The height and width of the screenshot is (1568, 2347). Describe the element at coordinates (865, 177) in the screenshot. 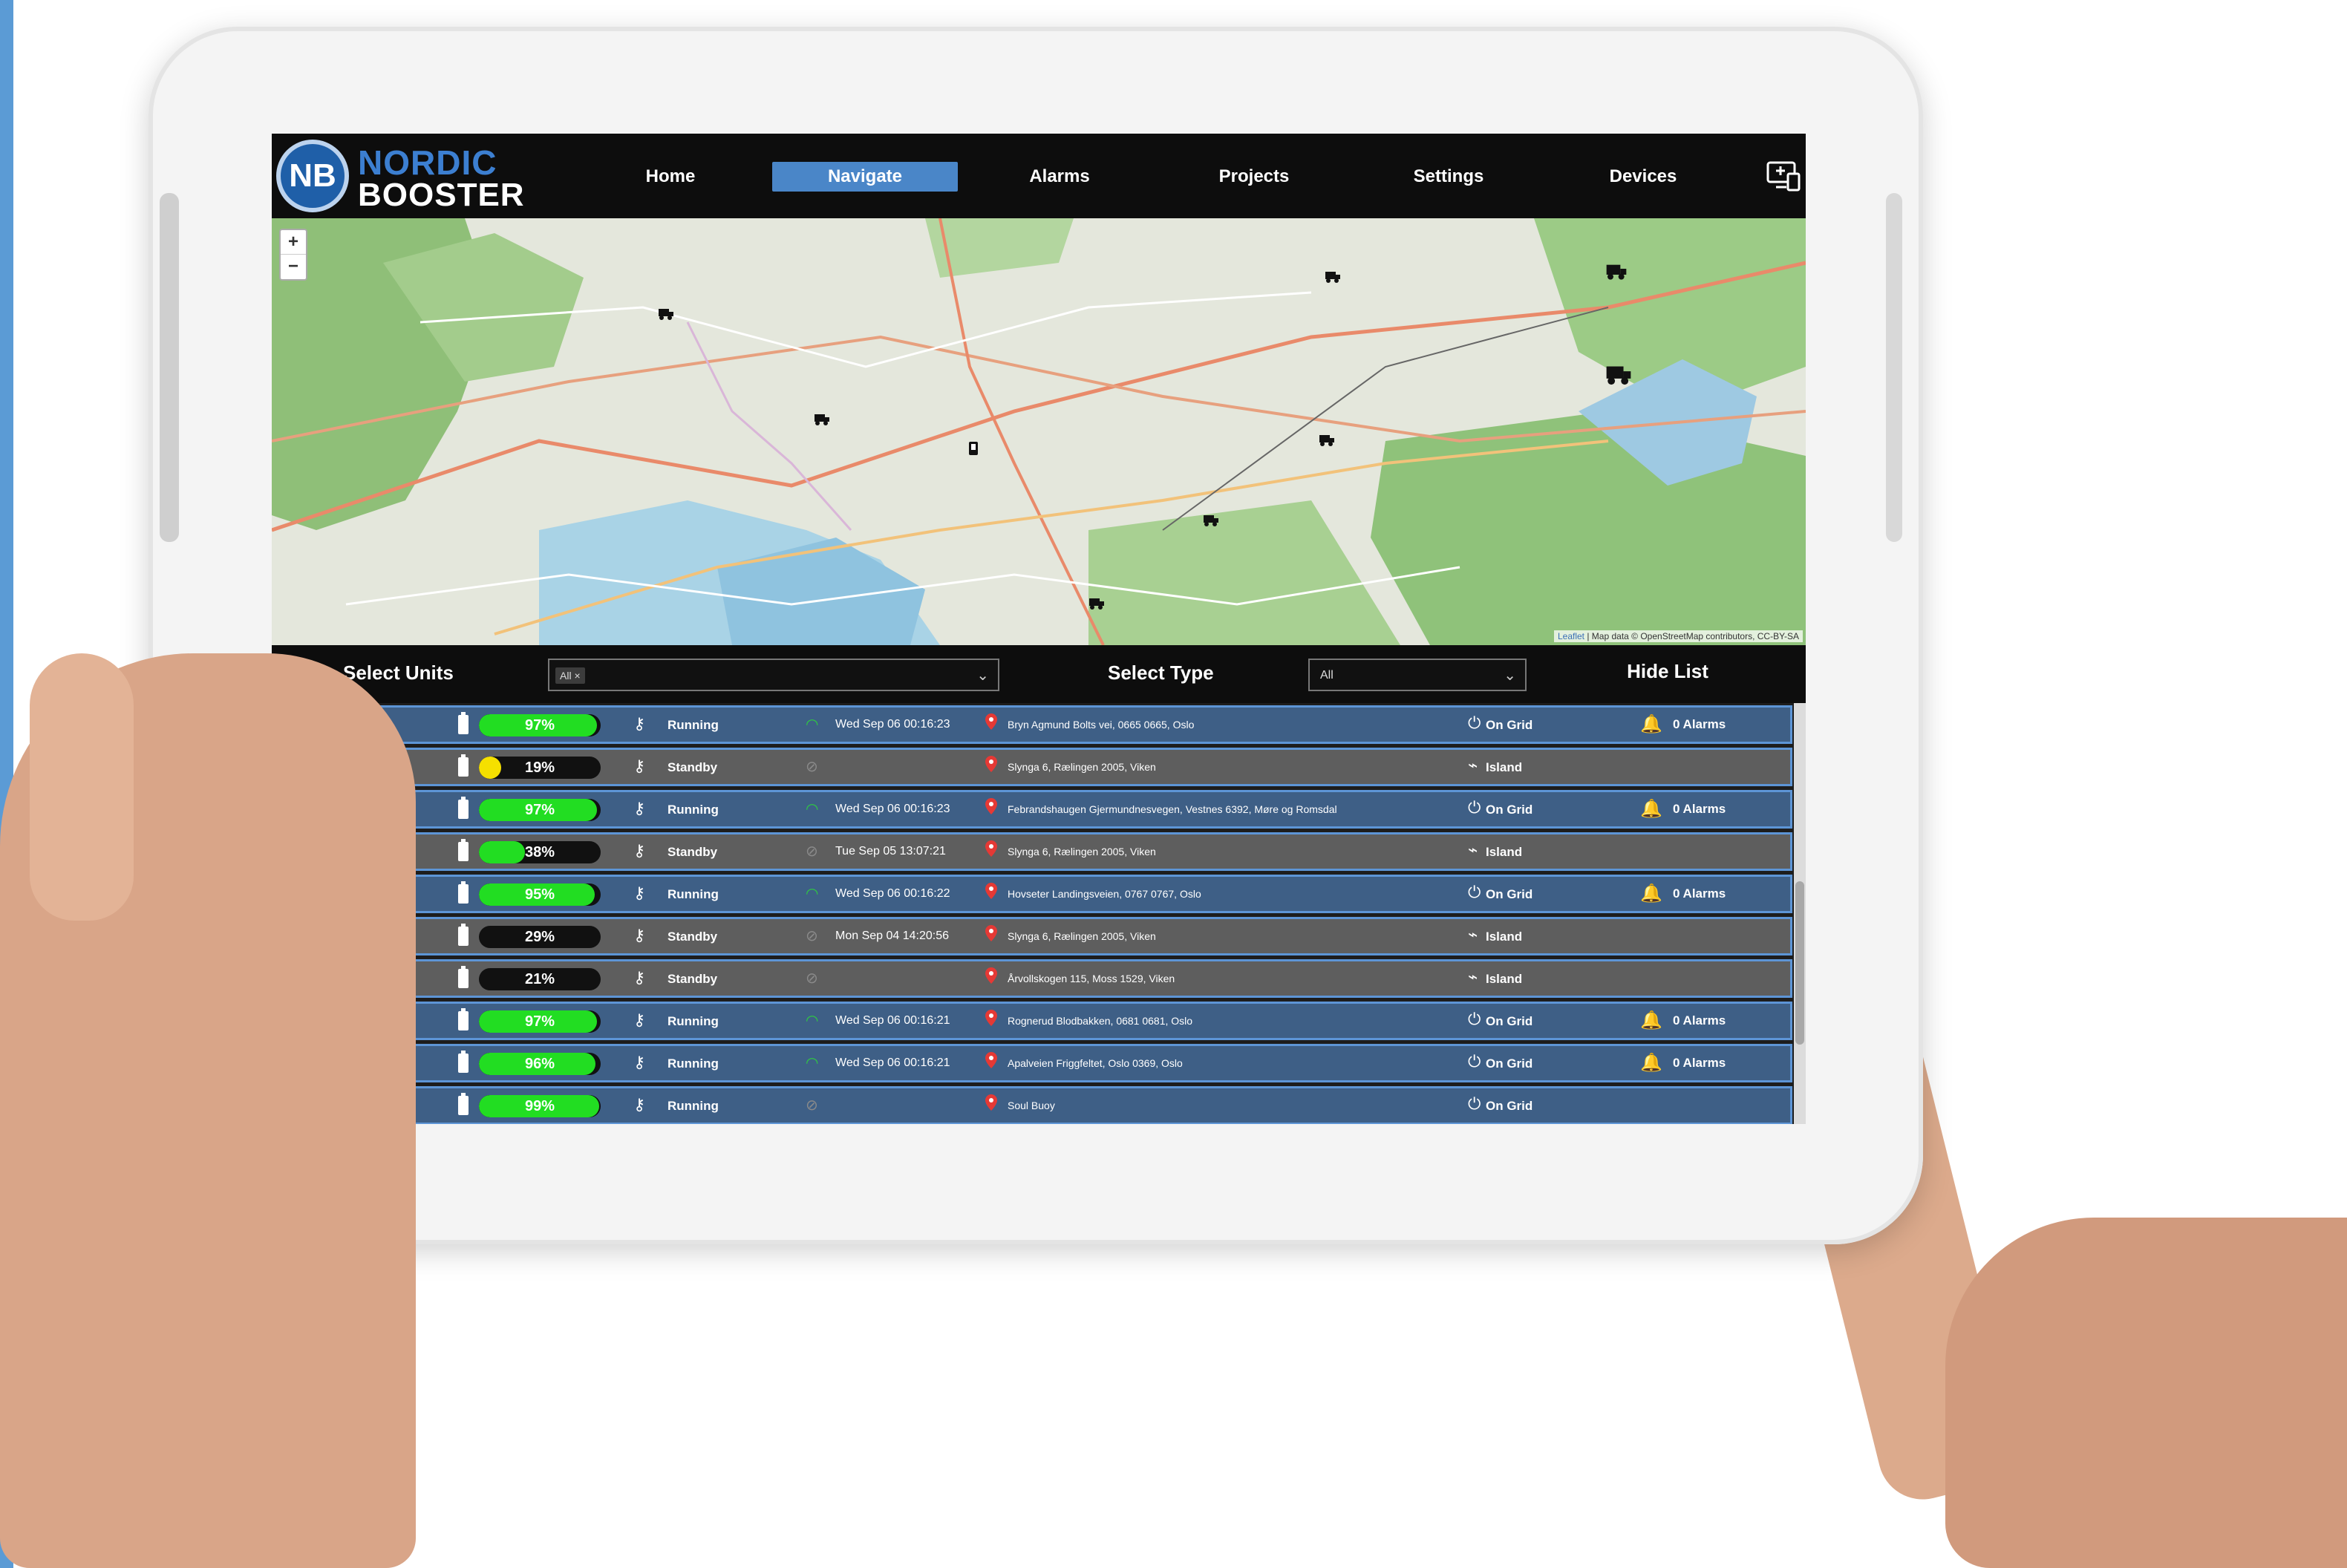

I see `nav-navigate: Navigate` at that location.